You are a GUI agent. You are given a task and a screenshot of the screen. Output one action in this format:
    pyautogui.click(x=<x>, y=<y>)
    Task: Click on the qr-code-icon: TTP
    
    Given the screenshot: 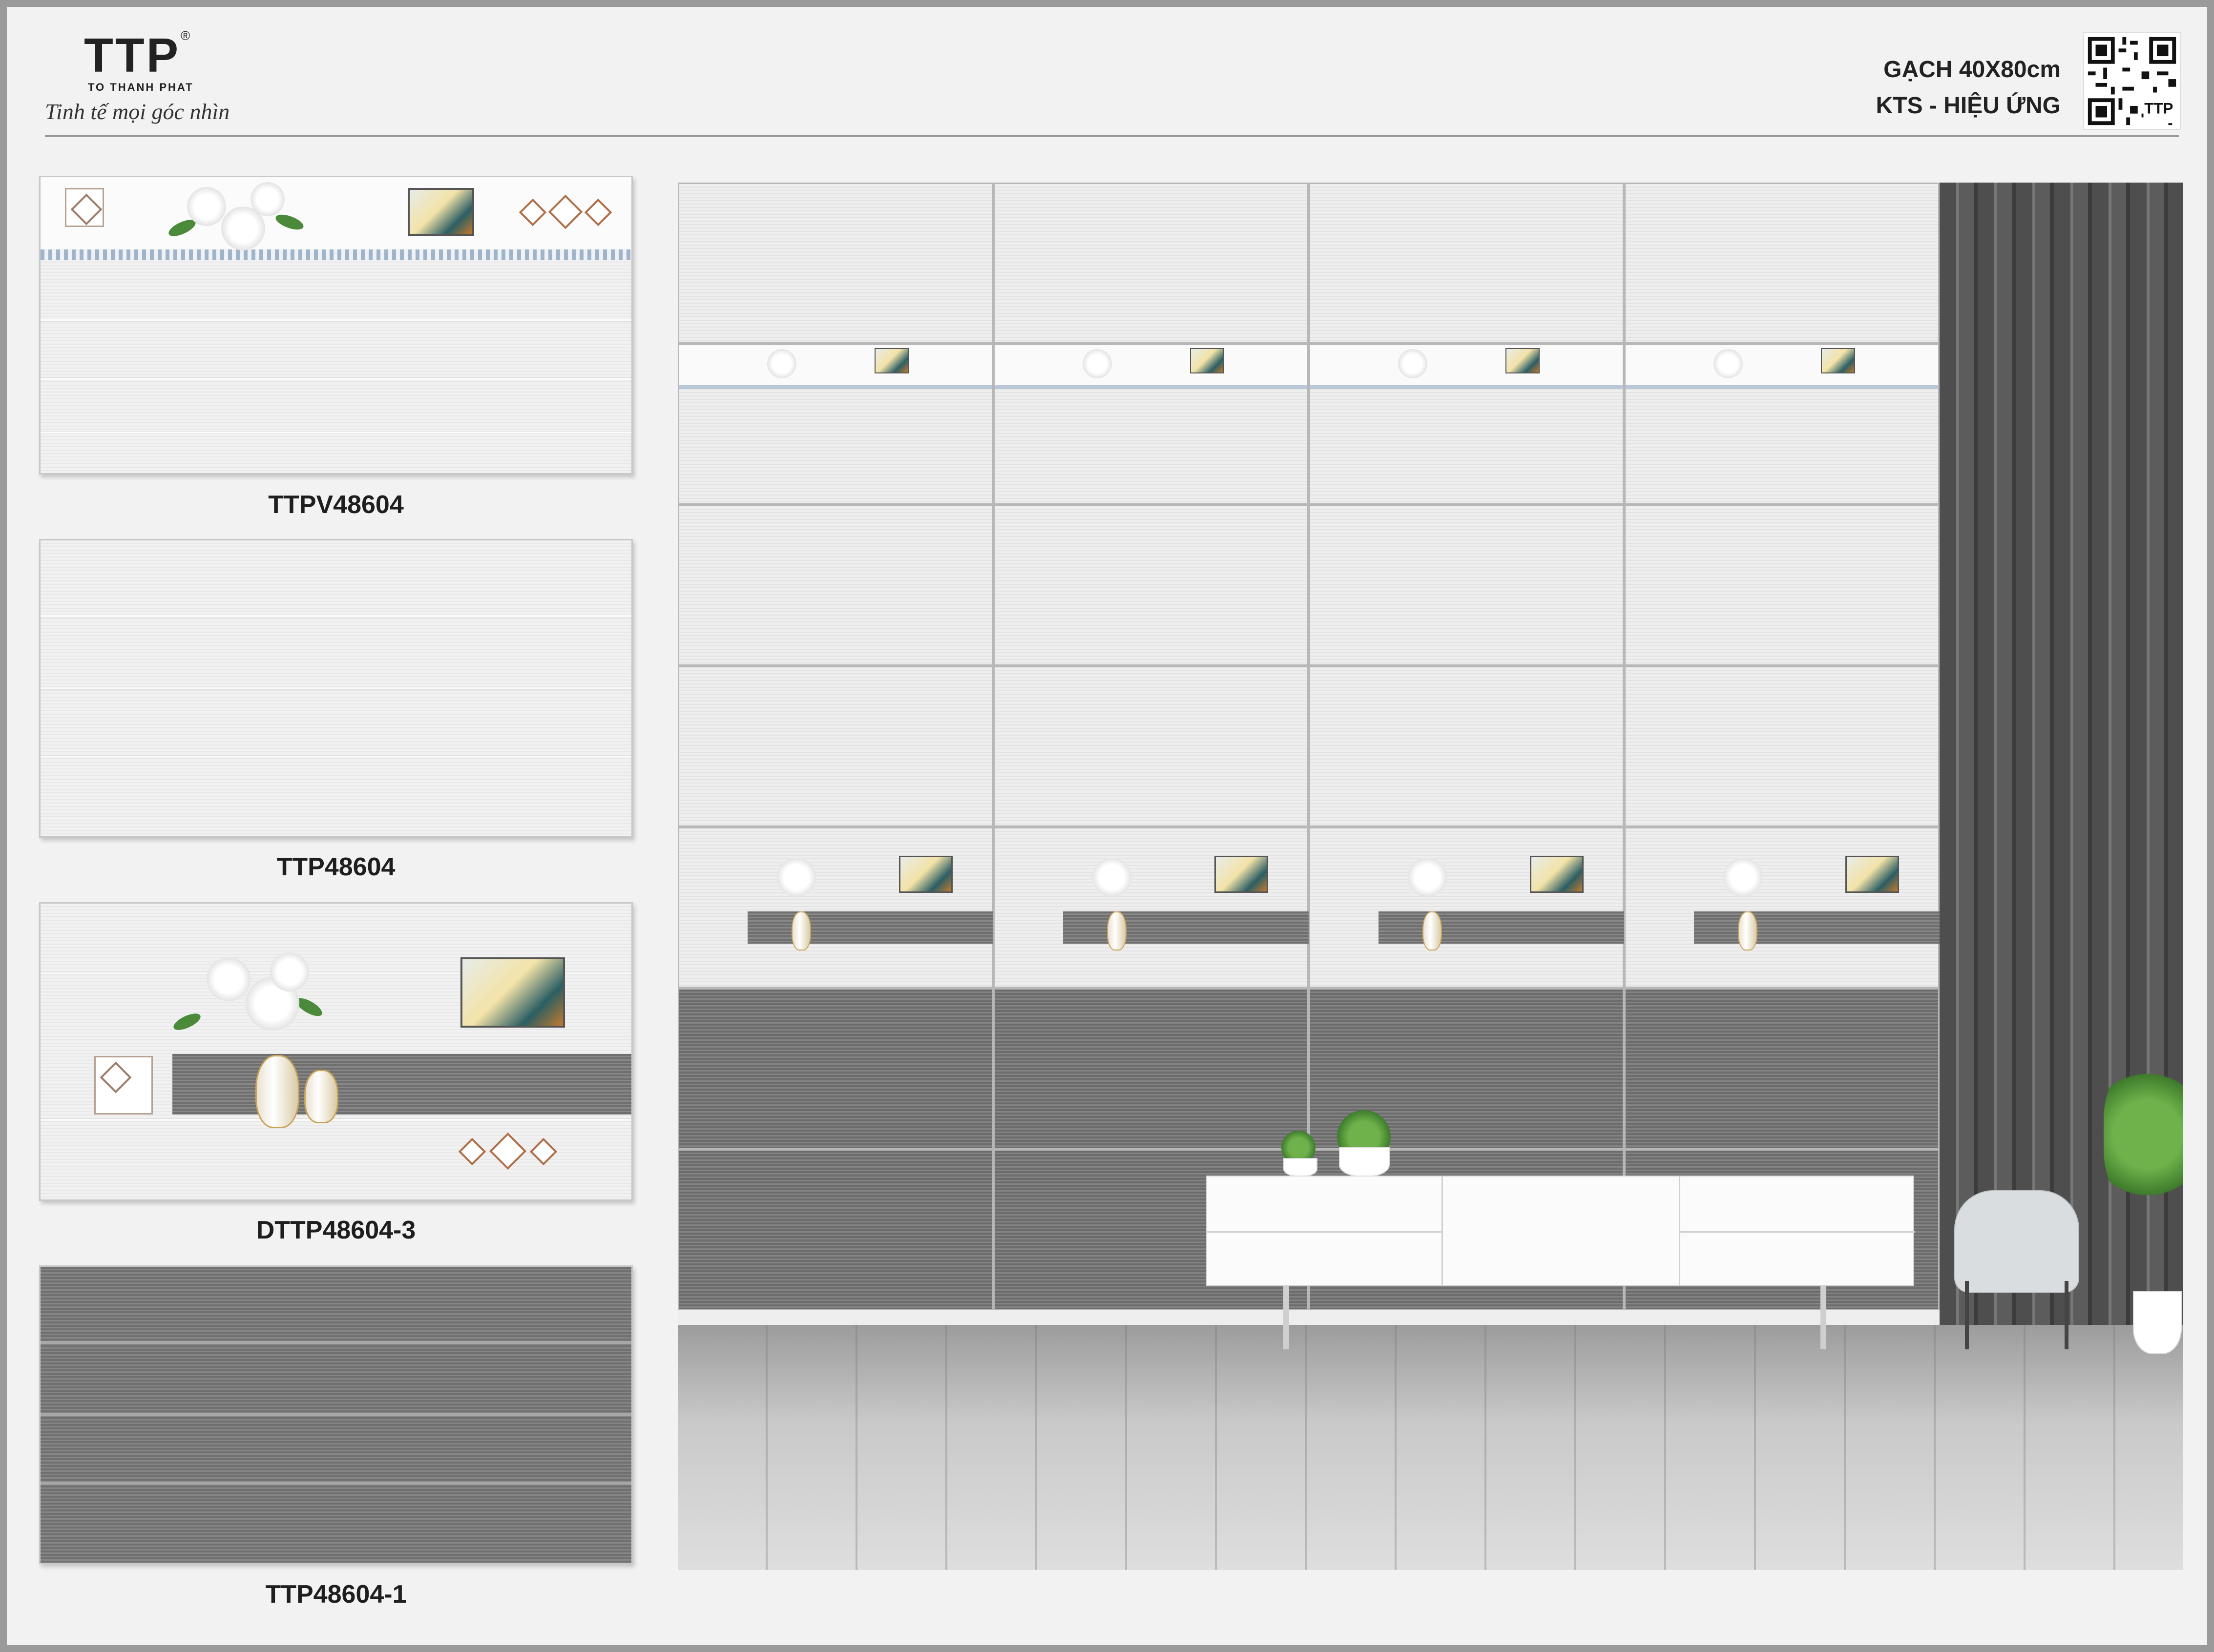 What is the action you would take?
    pyautogui.click(x=2132, y=81)
    